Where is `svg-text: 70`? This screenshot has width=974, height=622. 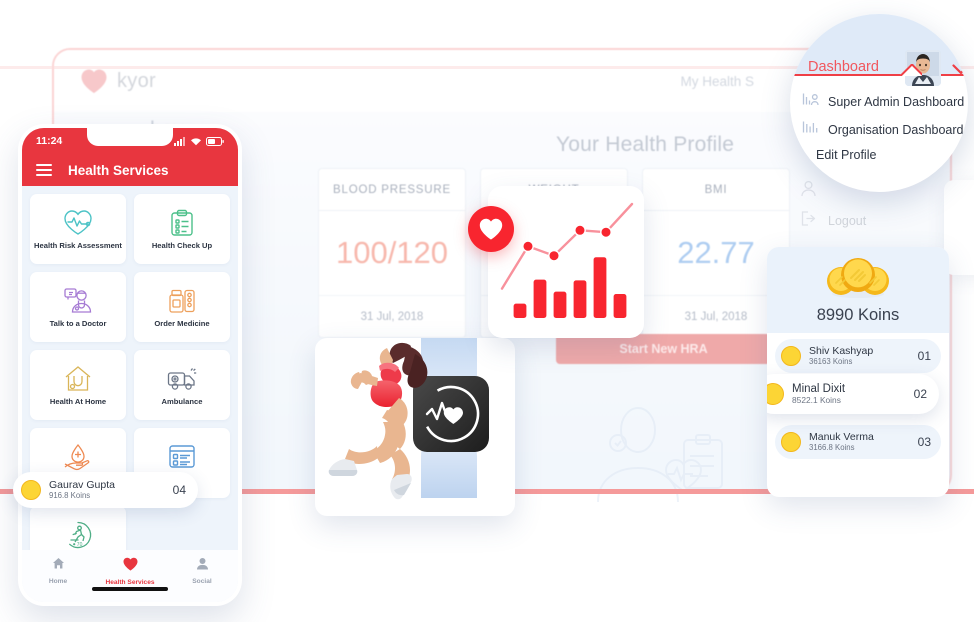 svg-text: 70 is located at coordinates (80, 545).